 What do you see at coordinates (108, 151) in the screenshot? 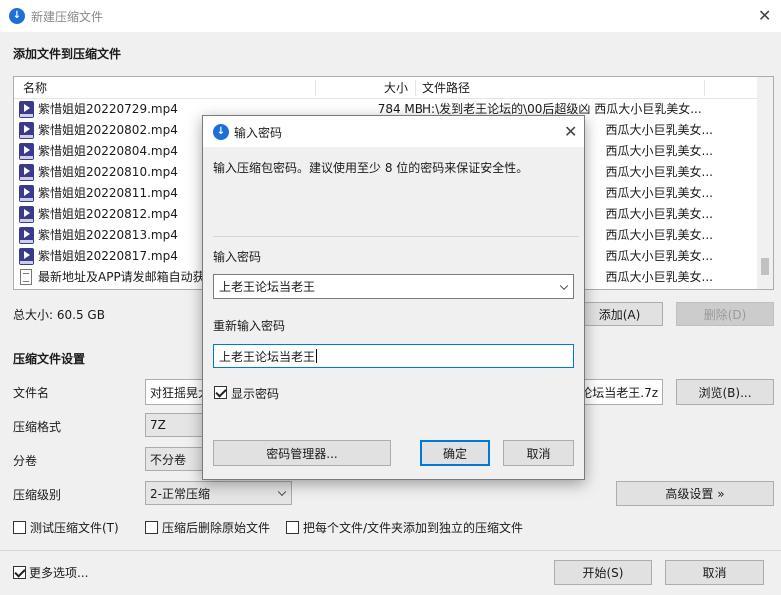
I see `file-name-cell: 紫惜姐姐20220804.mp4` at bounding box center [108, 151].